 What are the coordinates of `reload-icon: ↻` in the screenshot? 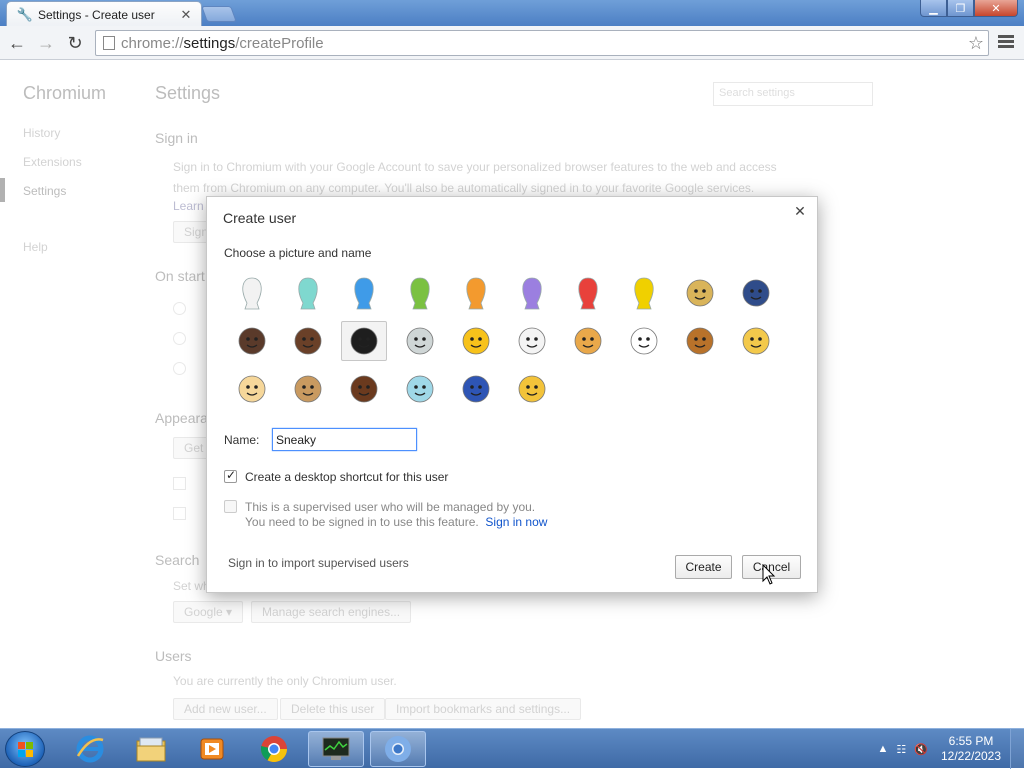 It's located at (75, 43).